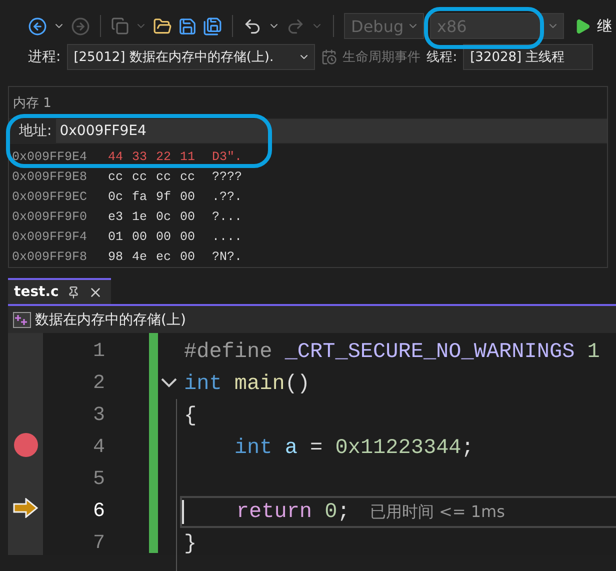 The width and height of the screenshot is (616, 571). Describe the element at coordinates (50, 257) in the screenshot. I see `memory-address: 0x009FF9F8` at that location.